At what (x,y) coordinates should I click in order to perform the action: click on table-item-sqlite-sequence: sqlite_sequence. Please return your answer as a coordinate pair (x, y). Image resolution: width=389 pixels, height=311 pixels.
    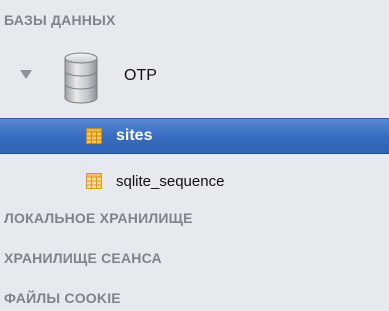
    Looking at the image, I should click on (194, 182).